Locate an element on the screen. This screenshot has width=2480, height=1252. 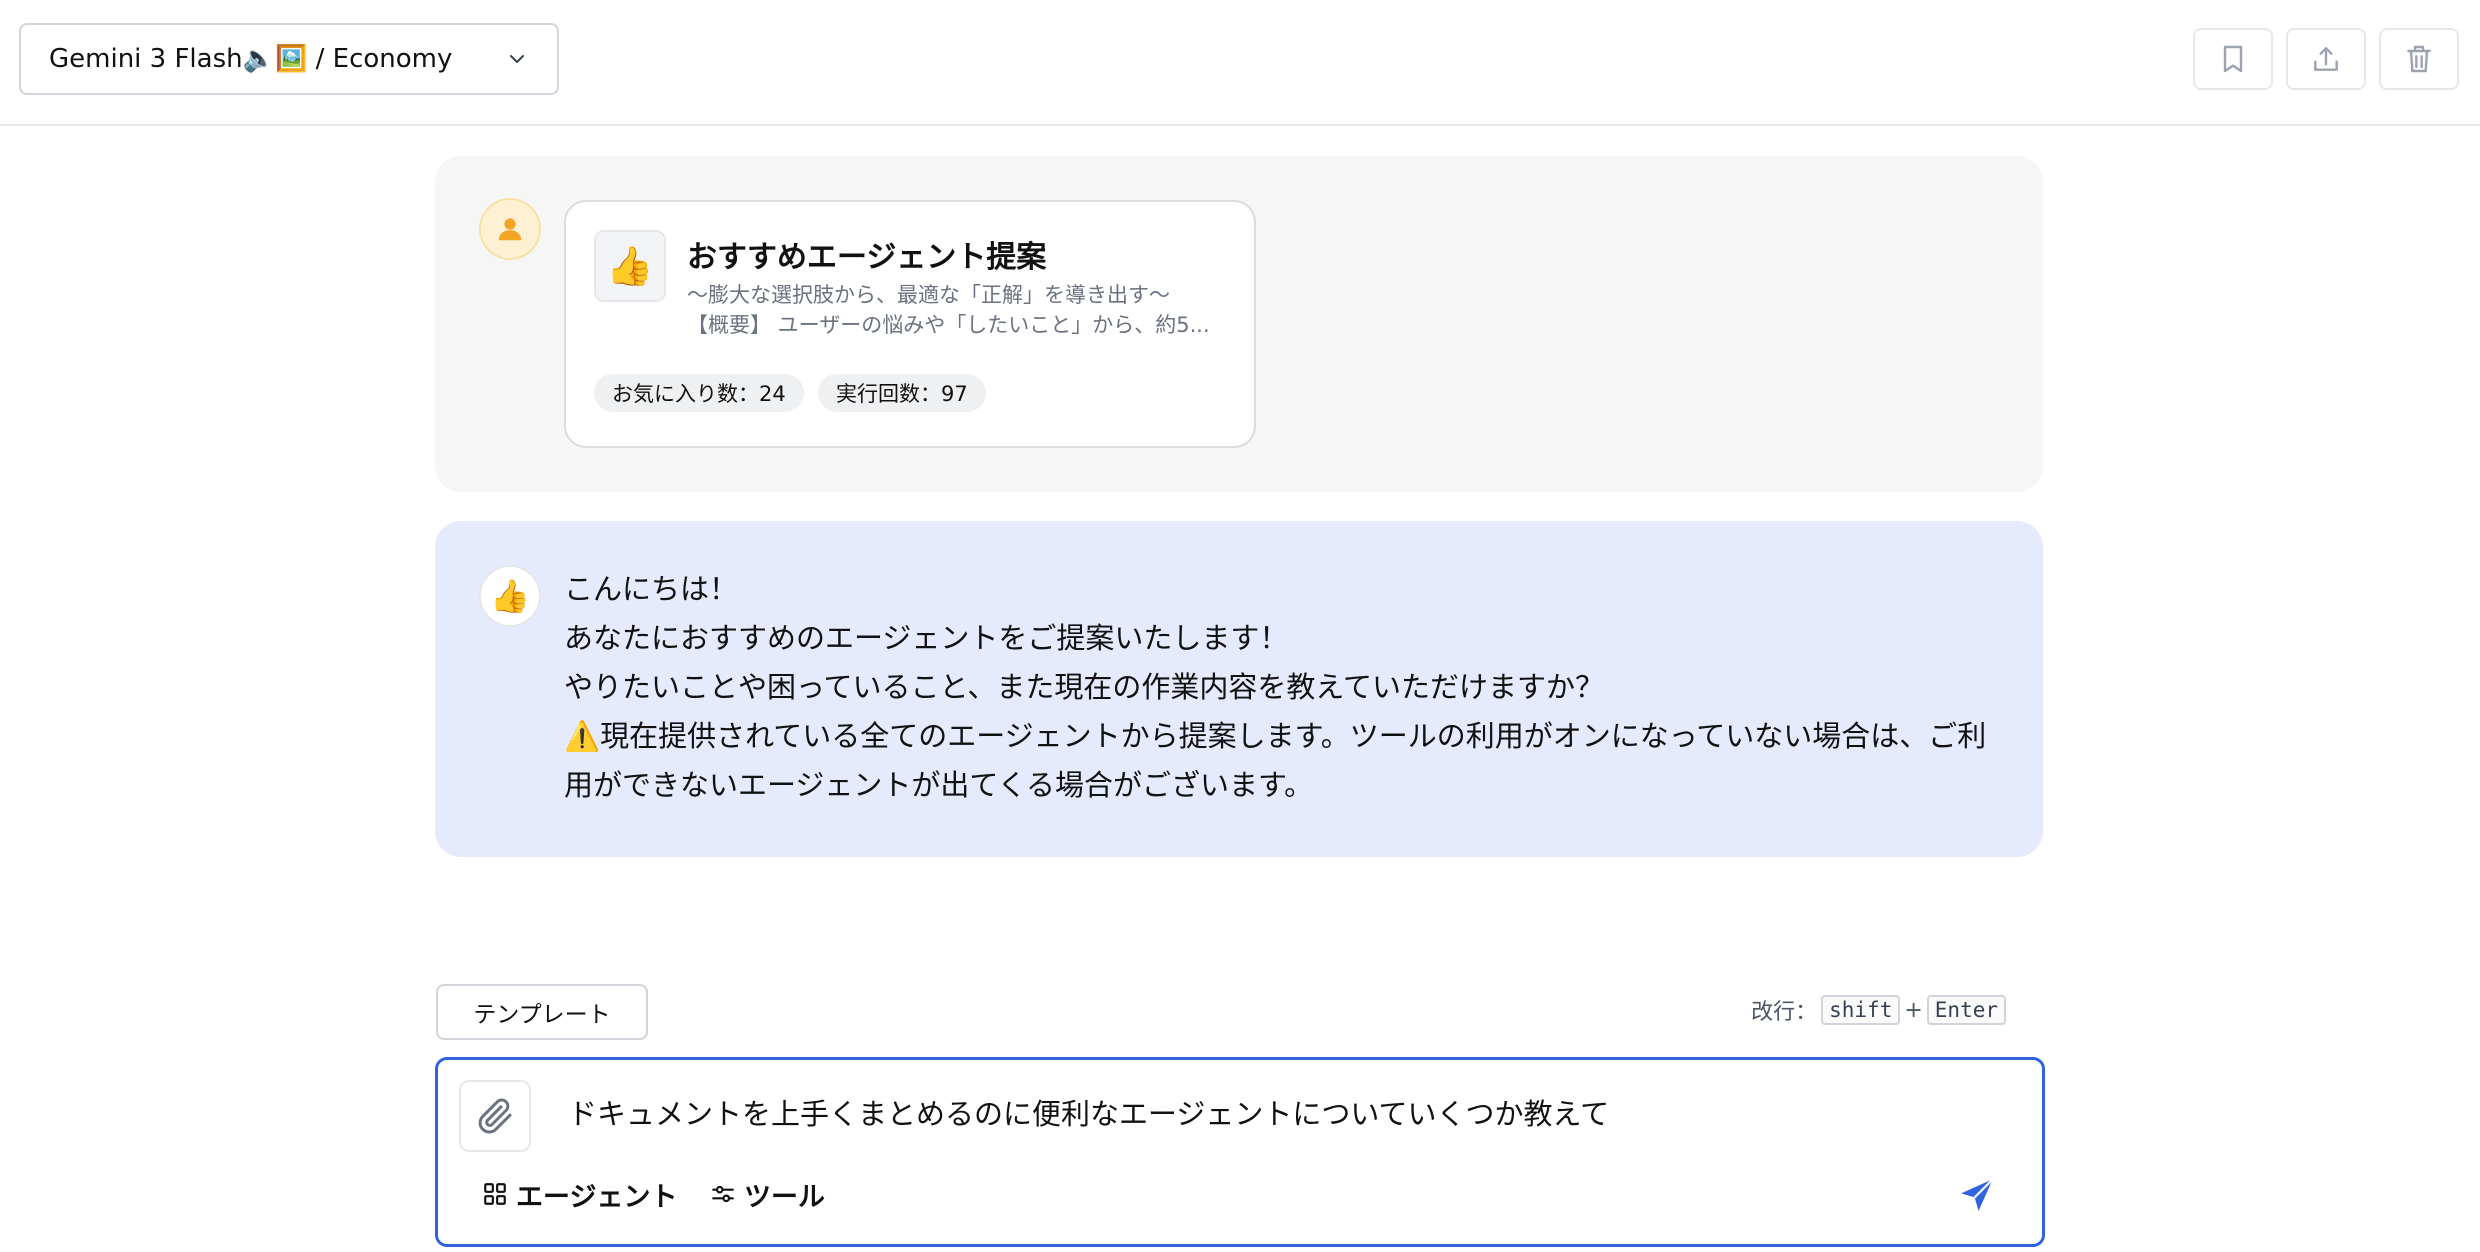
message-input is located at coordinates (1266, 1112).